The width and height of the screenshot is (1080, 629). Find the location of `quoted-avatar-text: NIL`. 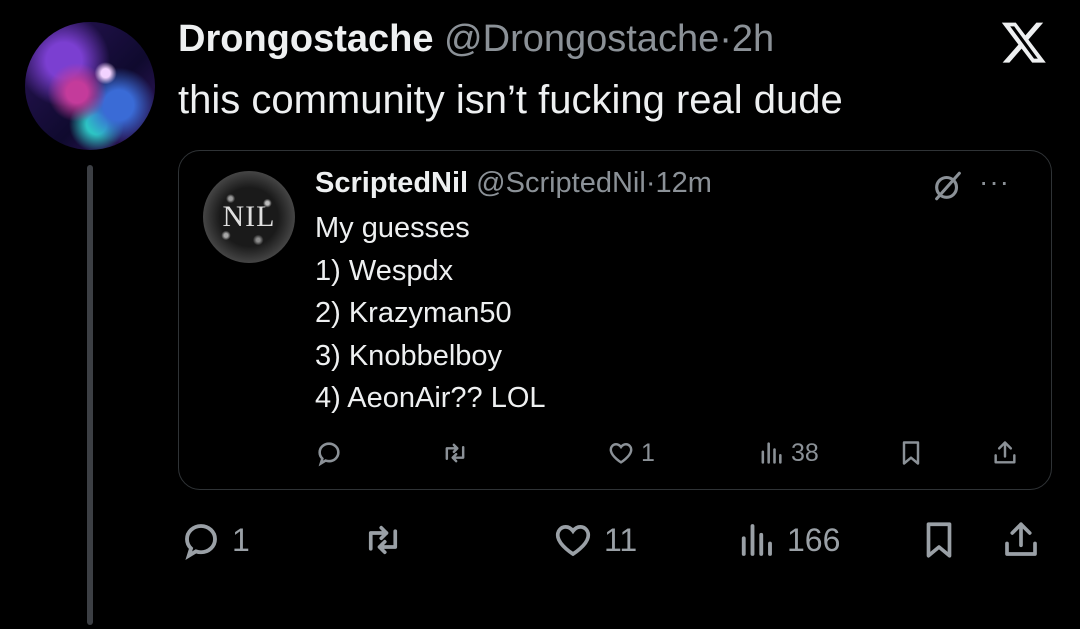

quoted-avatar-text: NIL is located at coordinates (249, 216).